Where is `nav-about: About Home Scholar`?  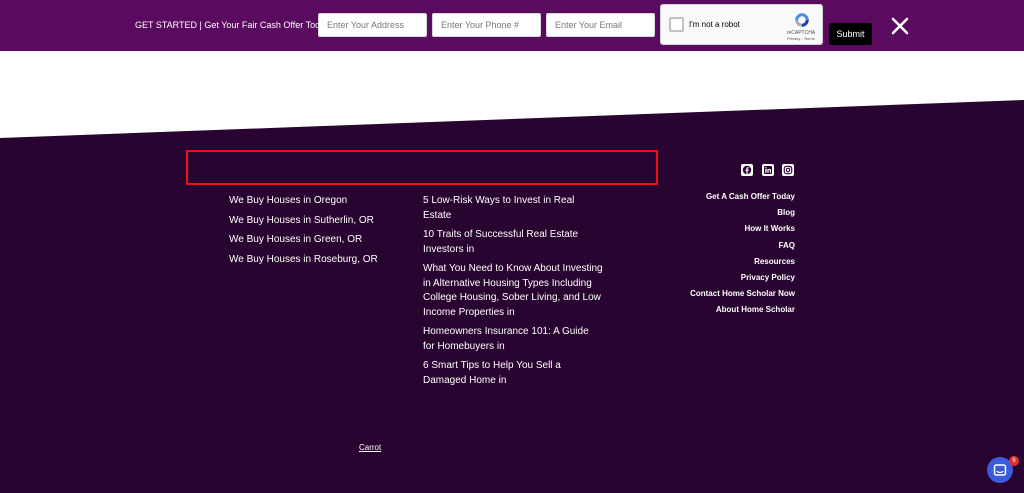 nav-about: About Home Scholar is located at coordinates (727, 310).